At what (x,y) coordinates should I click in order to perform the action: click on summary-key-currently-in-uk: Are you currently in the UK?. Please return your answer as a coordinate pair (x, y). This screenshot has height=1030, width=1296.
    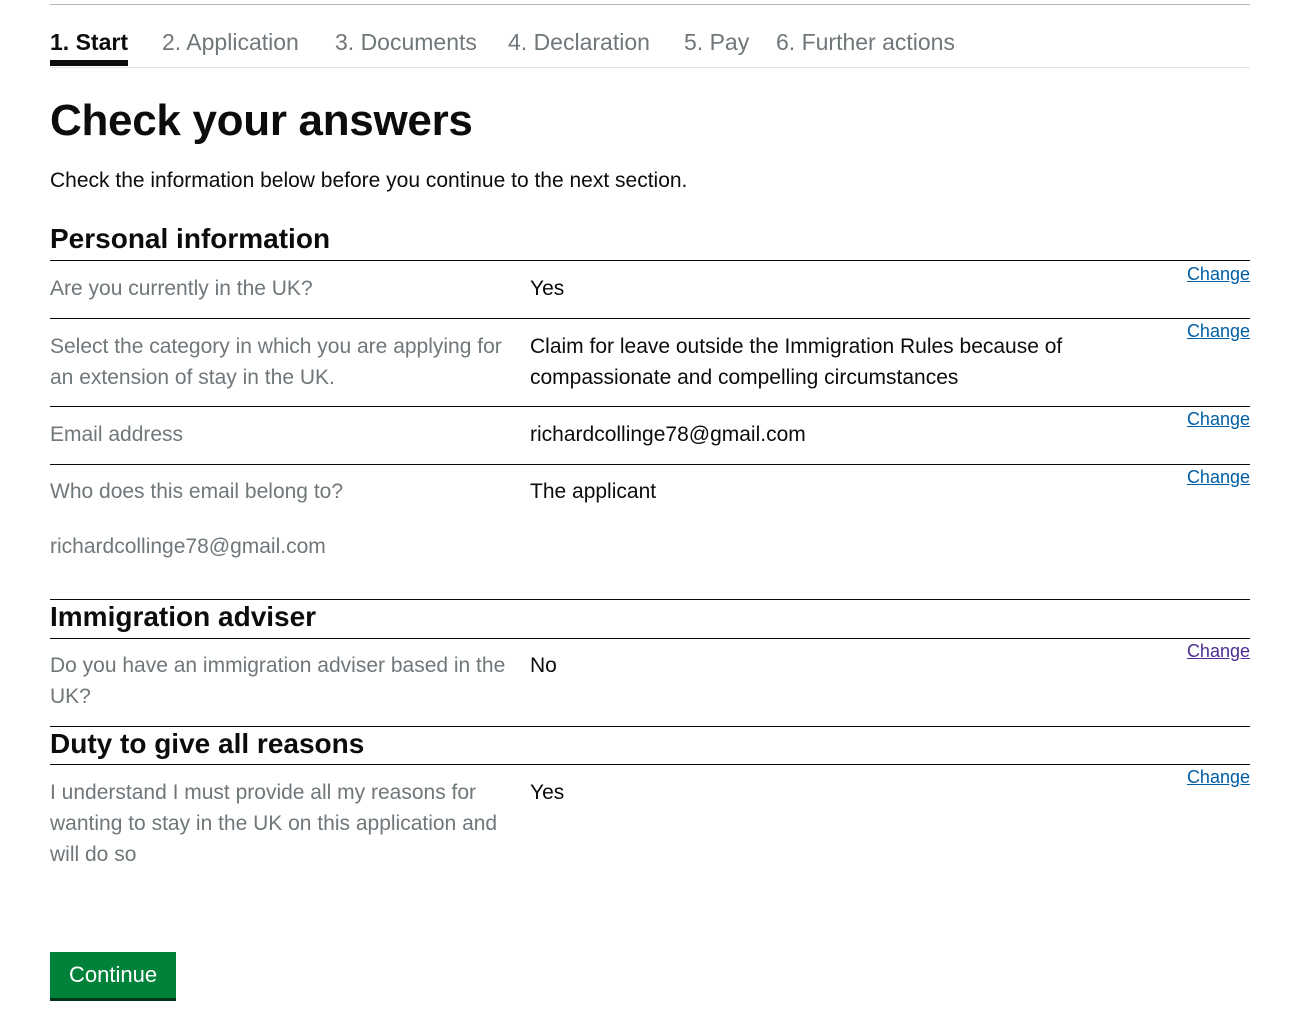
    Looking at the image, I should click on (181, 288).